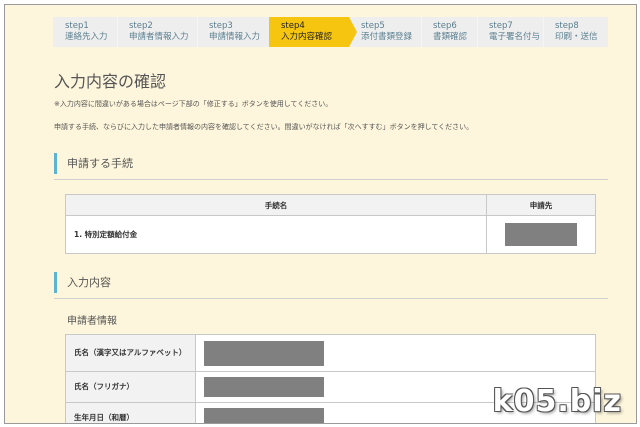 This screenshot has height=427, width=640. What do you see at coordinates (86, 37) in the screenshot?
I see `step-label: 連絡先入力` at bounding box center [86, 37].